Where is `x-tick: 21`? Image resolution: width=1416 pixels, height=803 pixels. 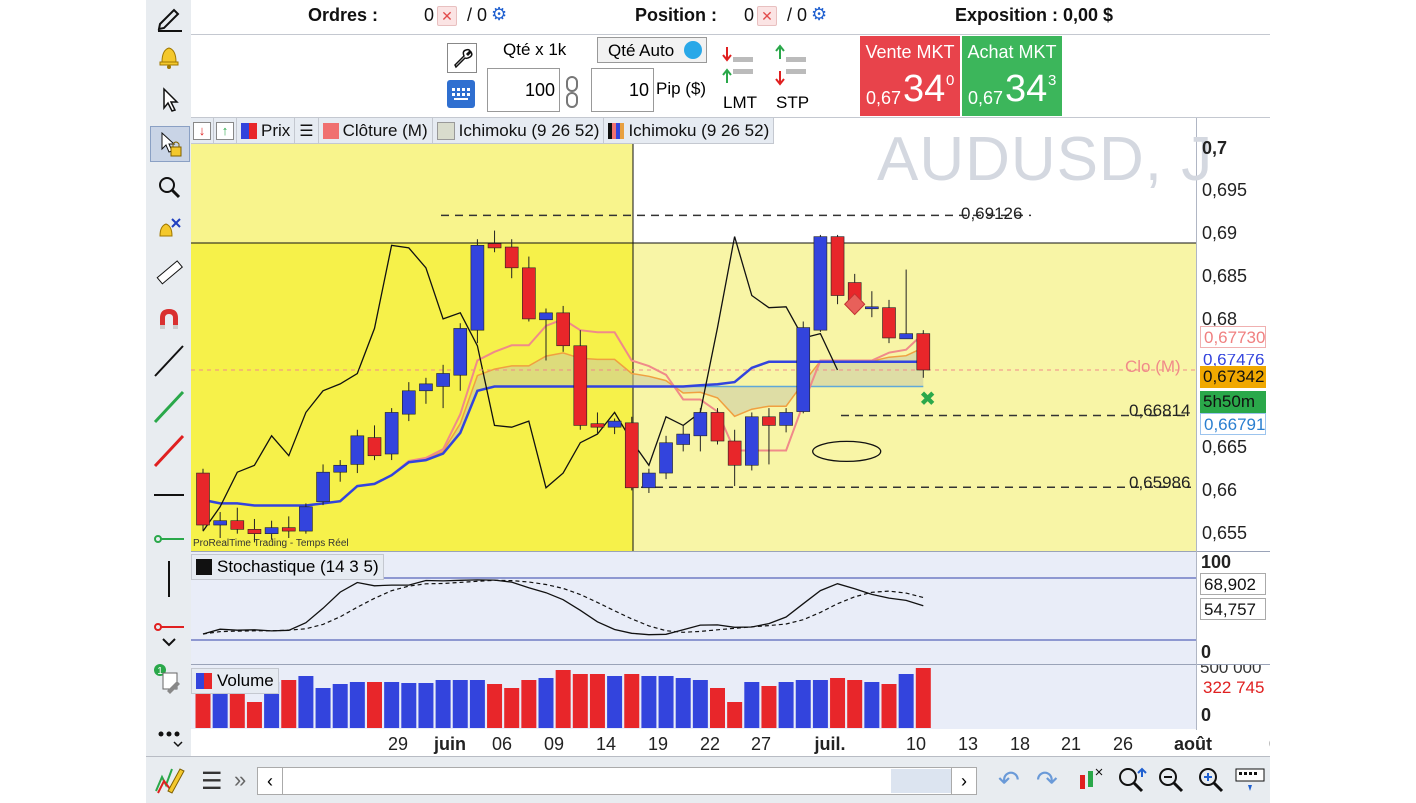 x-tick: 21 is located at coordinates (1071, 744).